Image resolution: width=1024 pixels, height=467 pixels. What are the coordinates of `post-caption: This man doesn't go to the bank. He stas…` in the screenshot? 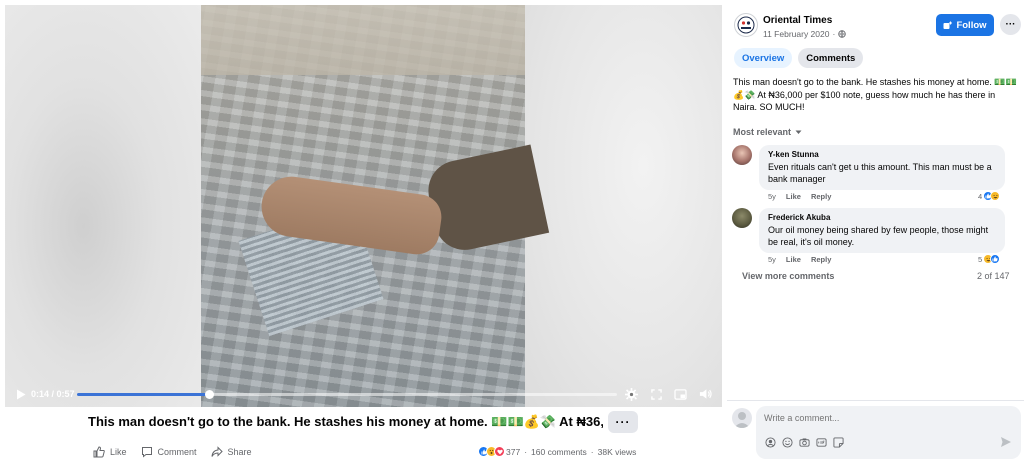 It's located at (875, 94).